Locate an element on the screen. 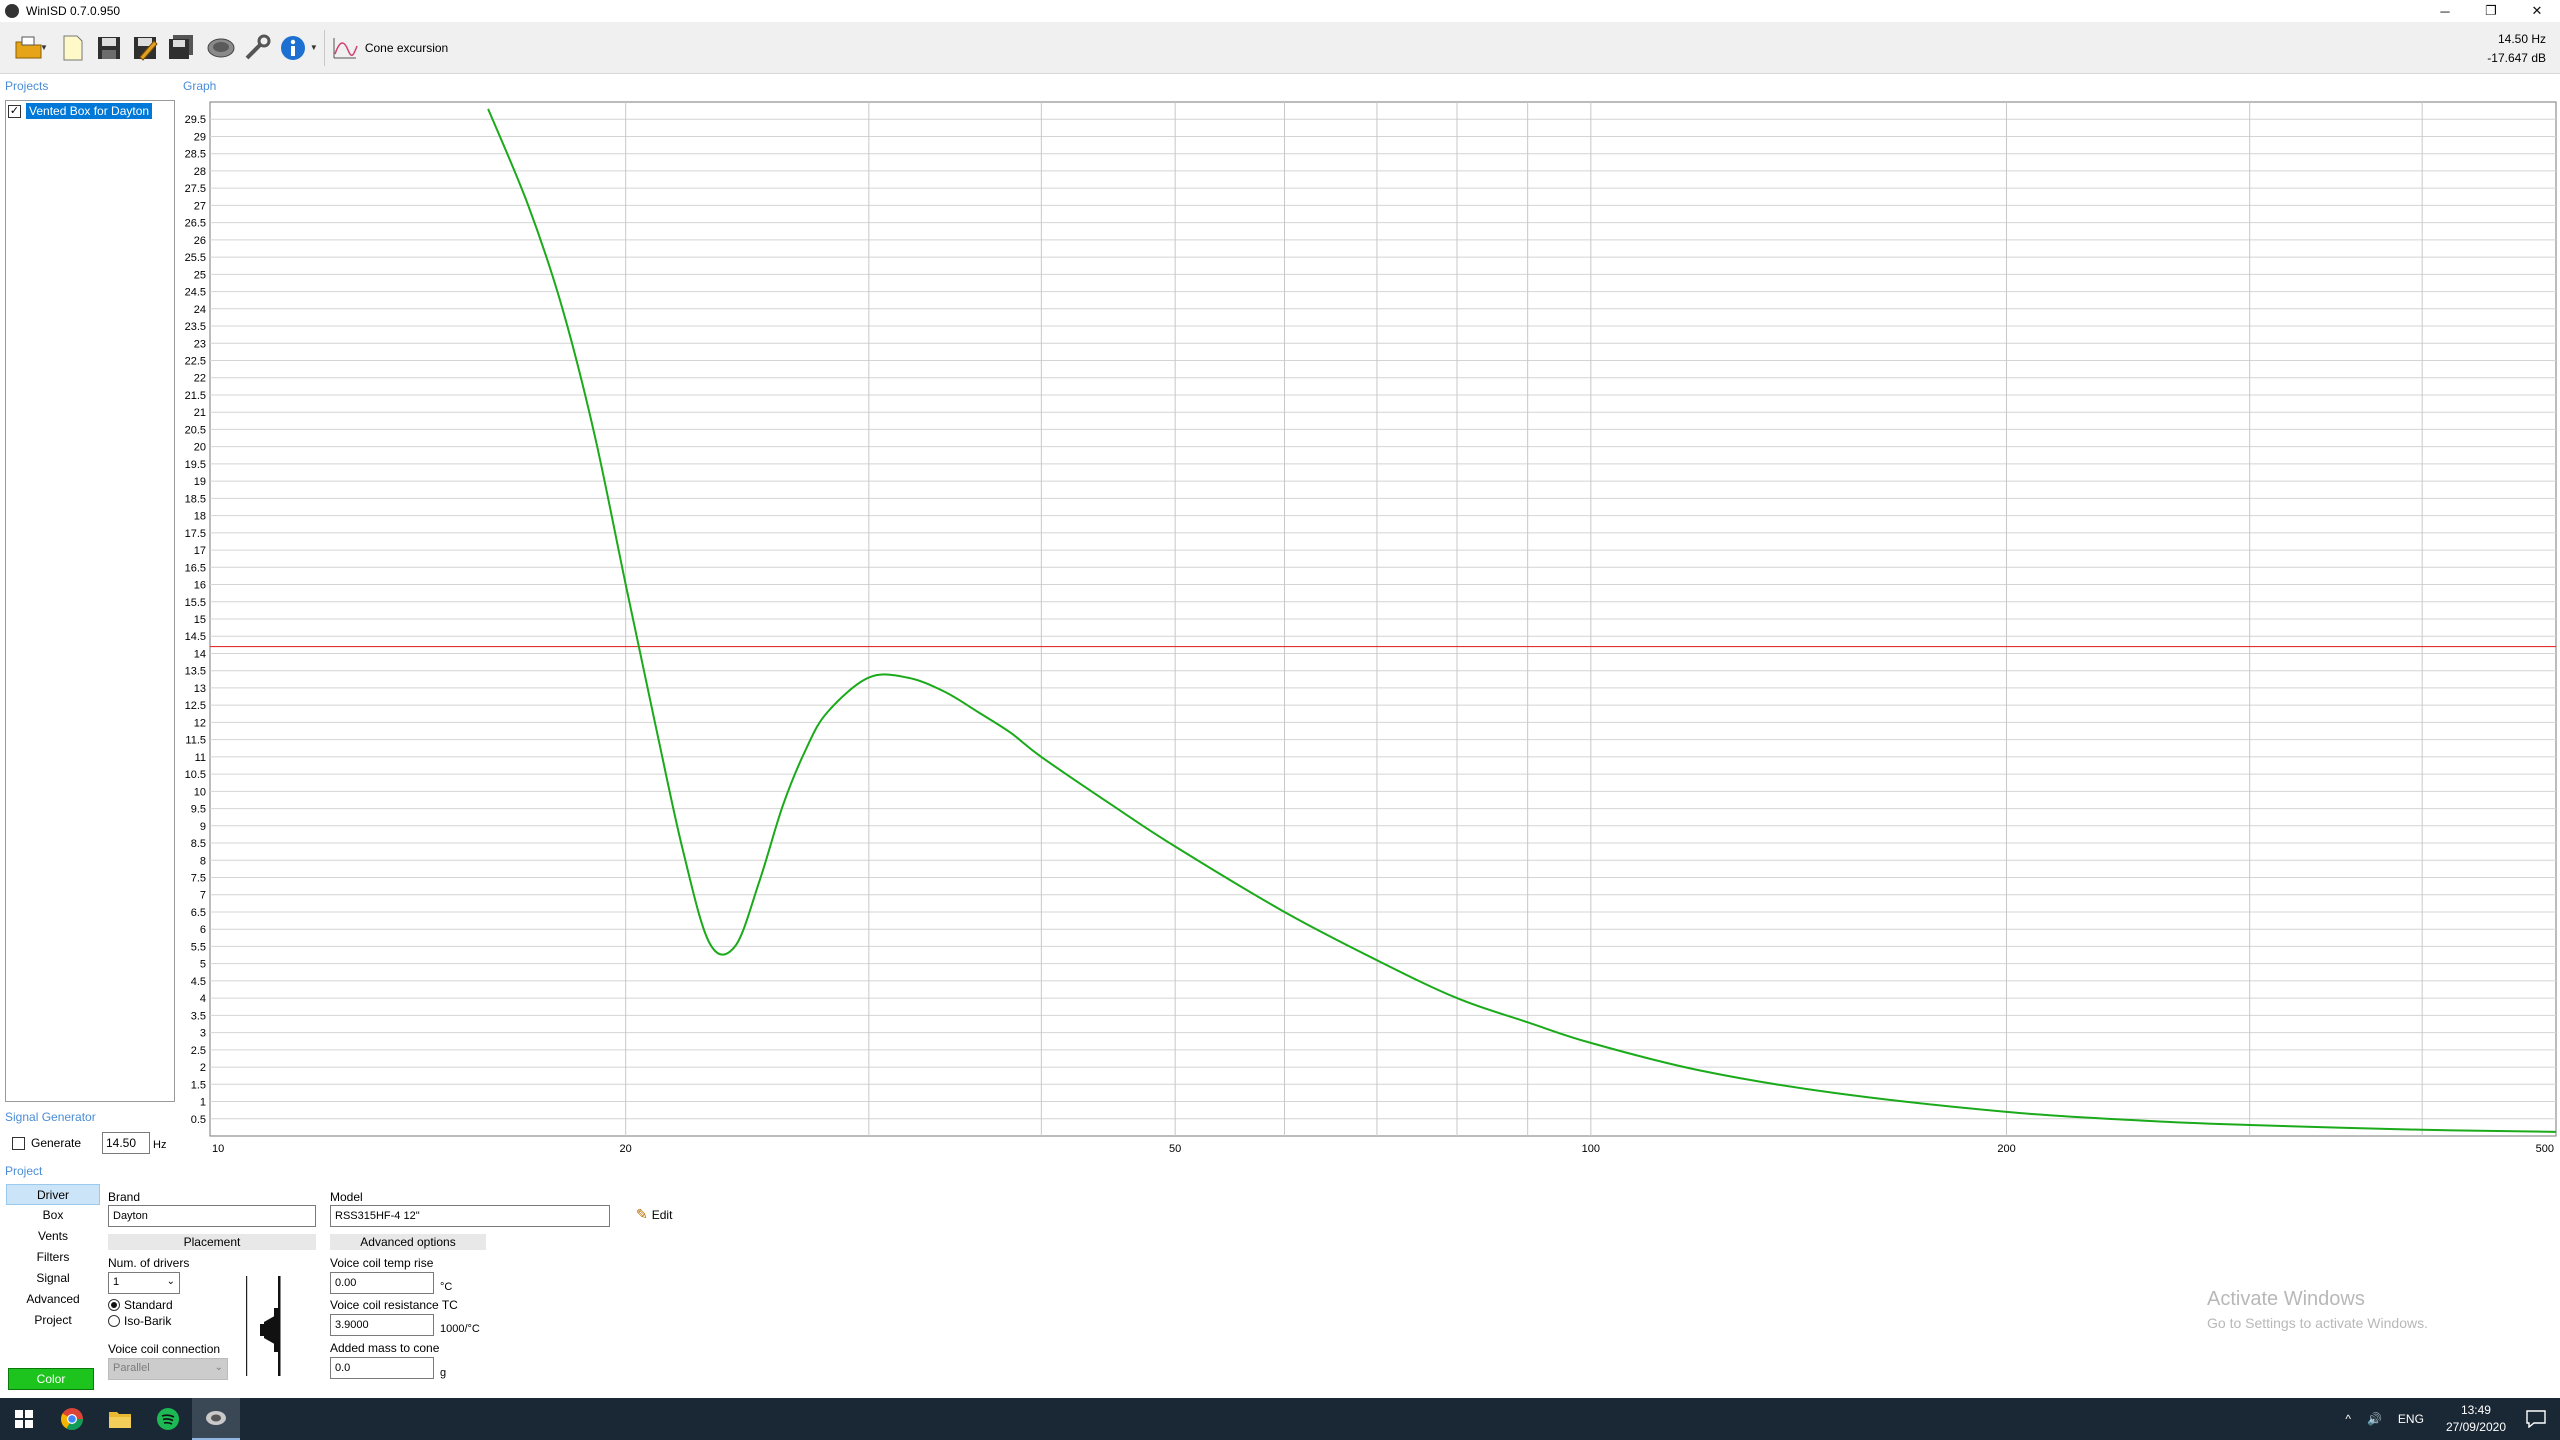 Image resolution: width=2560 pixels, height=1440 pixels. nav-item-filters: Filters is located at coordinates (53, 1257).